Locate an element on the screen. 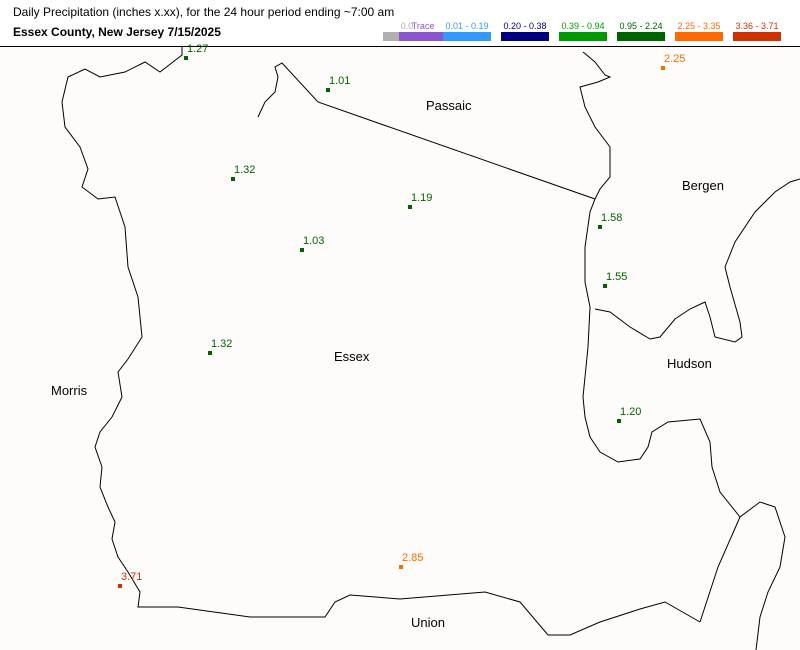 The image size is (800, 650). map-subtitle: Essex County, New Jersey 7/15/2025 is located at coordinates (117, 32).